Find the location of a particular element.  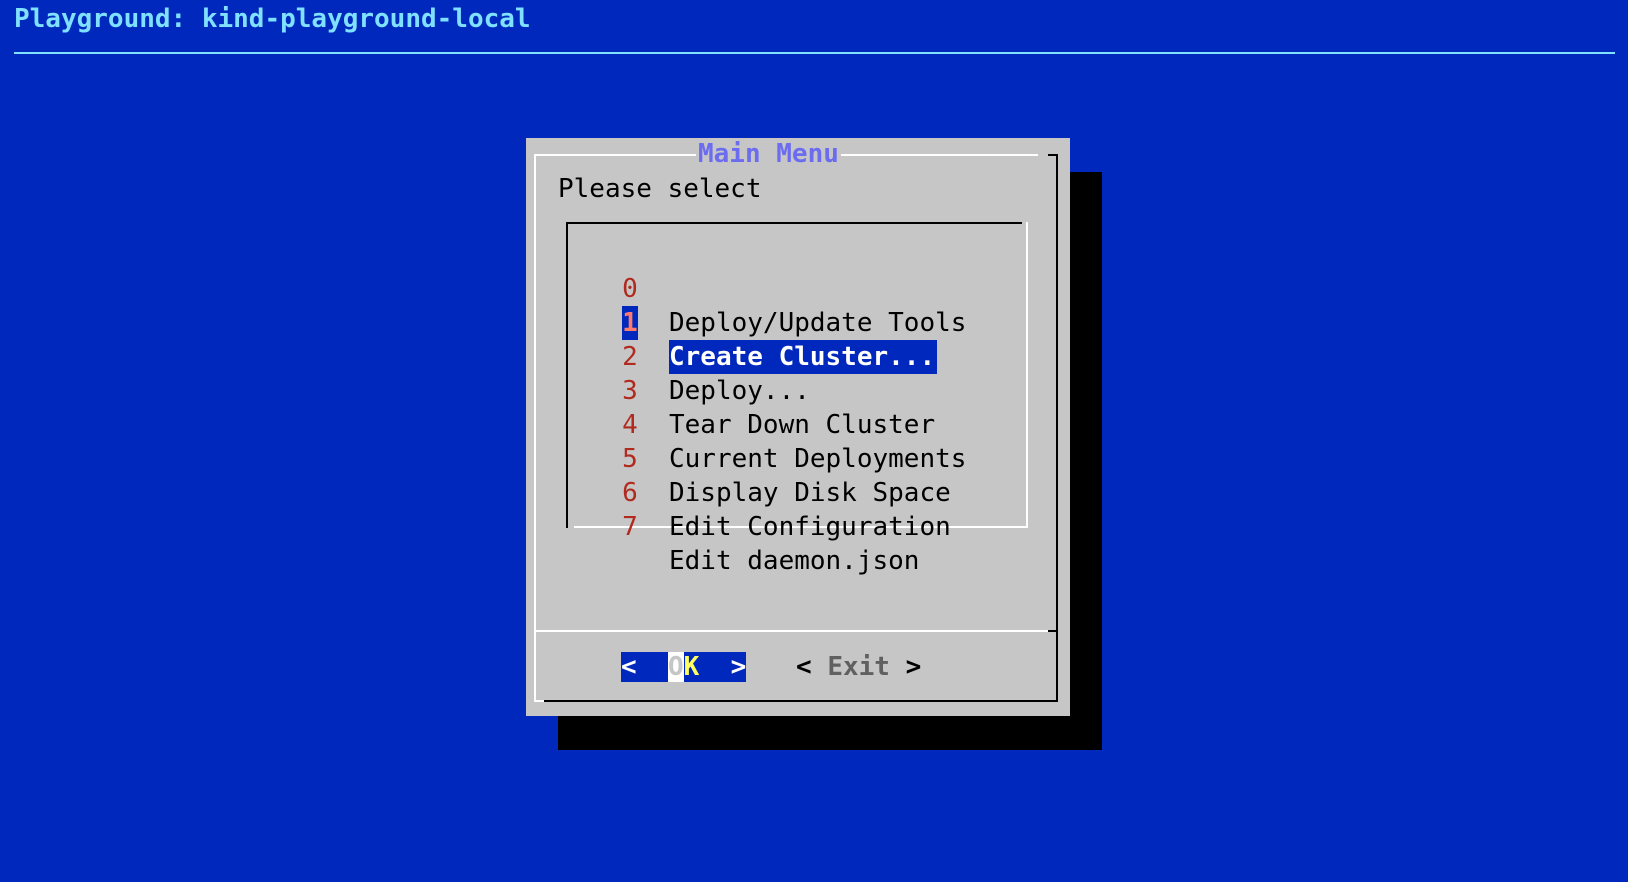

menu-item-tear-down-cluster: 3 Tear Down Cluster is located at coordinates (750, 390).